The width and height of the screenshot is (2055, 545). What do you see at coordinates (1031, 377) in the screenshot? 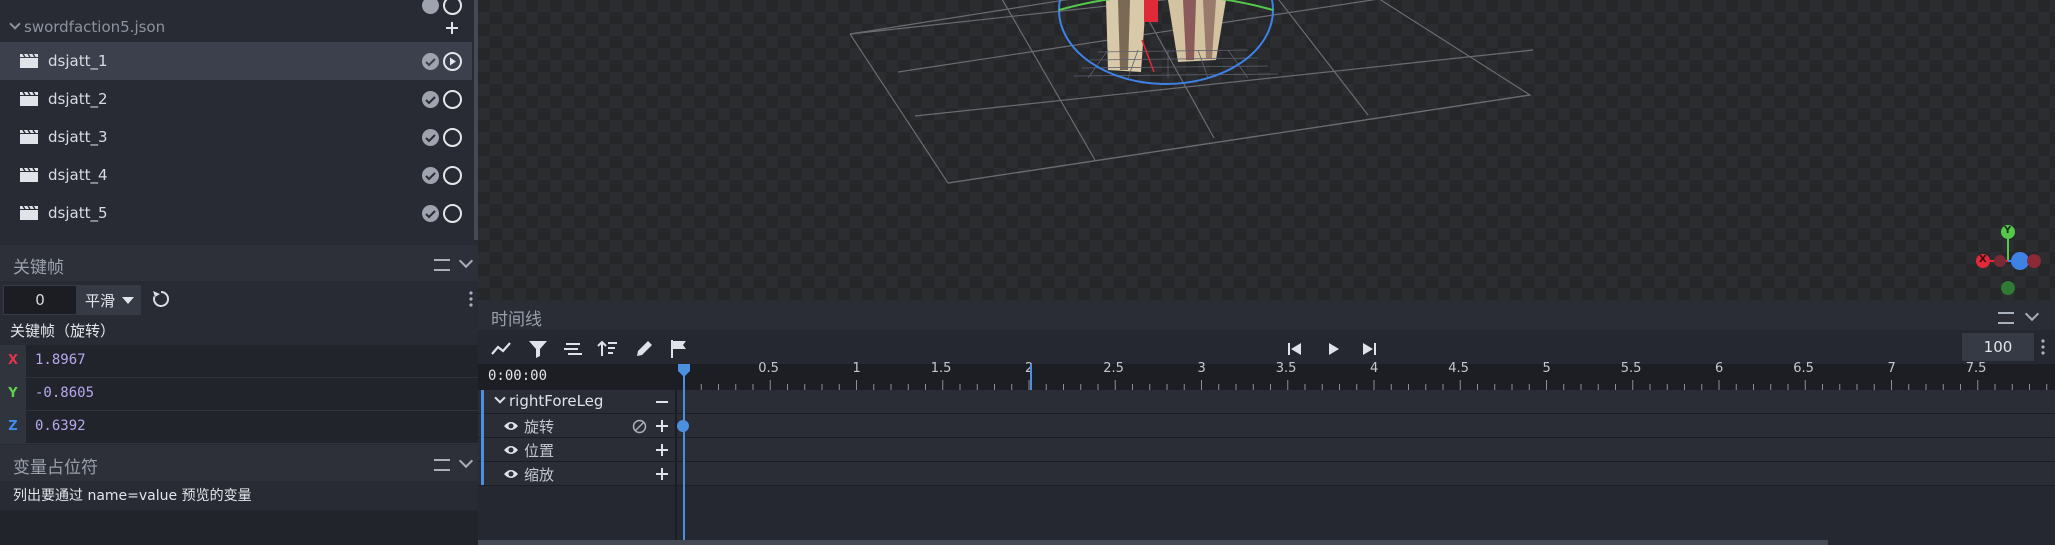
I see `loop-end-marker` at bounding box center [1031, 377].